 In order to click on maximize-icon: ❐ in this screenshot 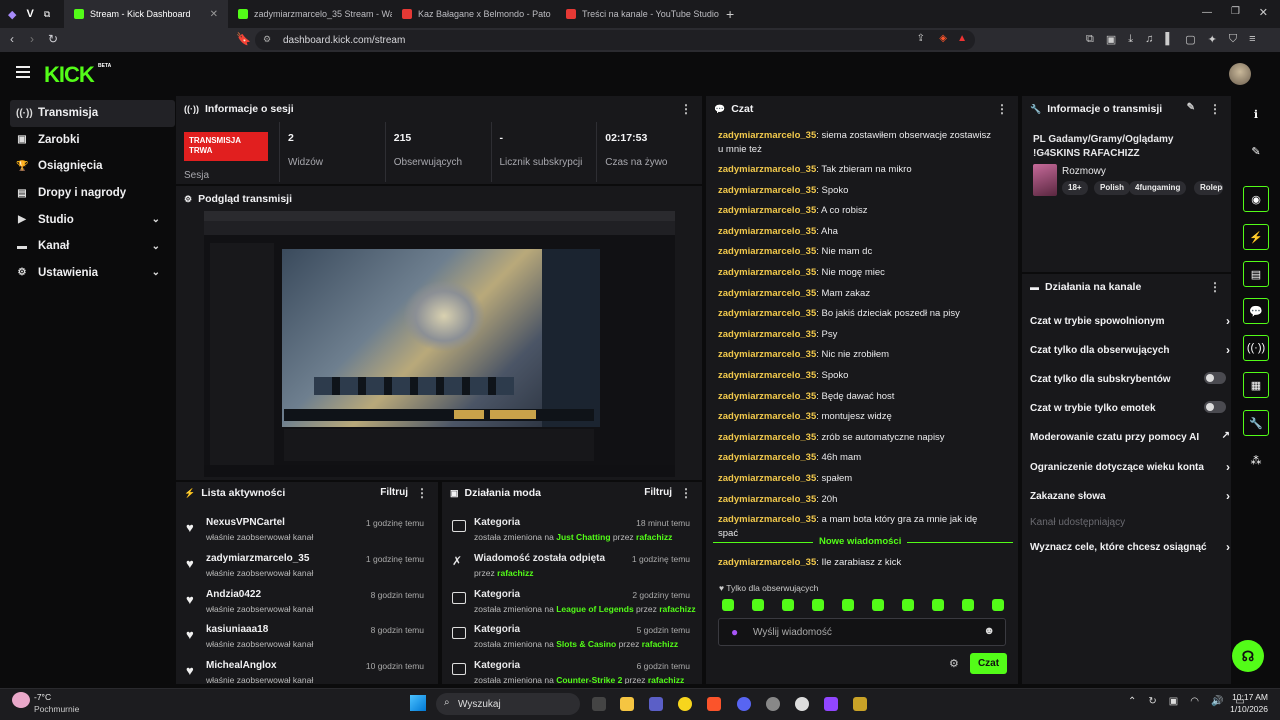, I will do `click(1235, 11)`.